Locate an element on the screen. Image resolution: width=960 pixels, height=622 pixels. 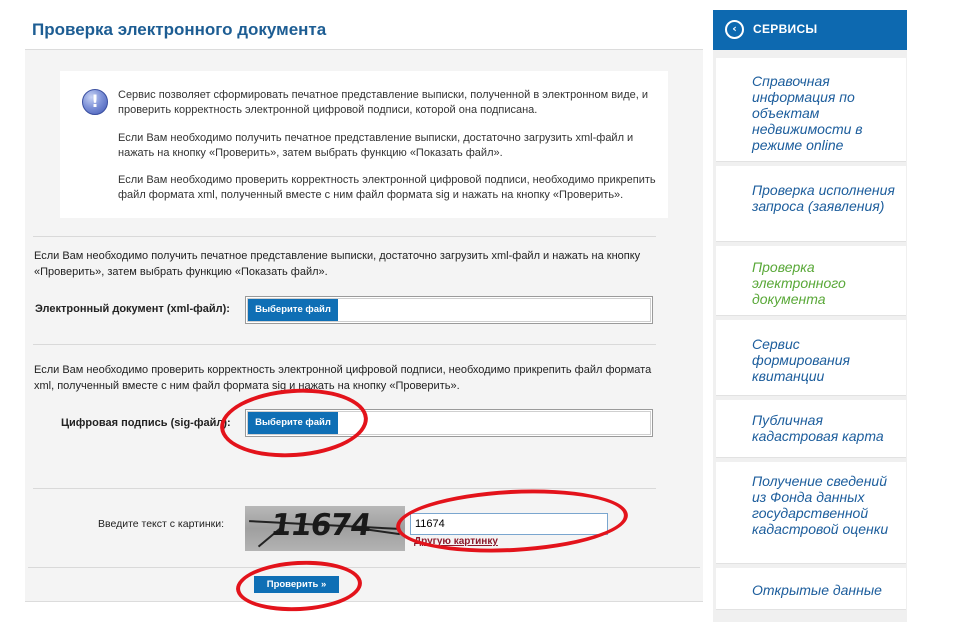
captcha-refresh-link: Другую картинку is located at coordinates (456, 541).